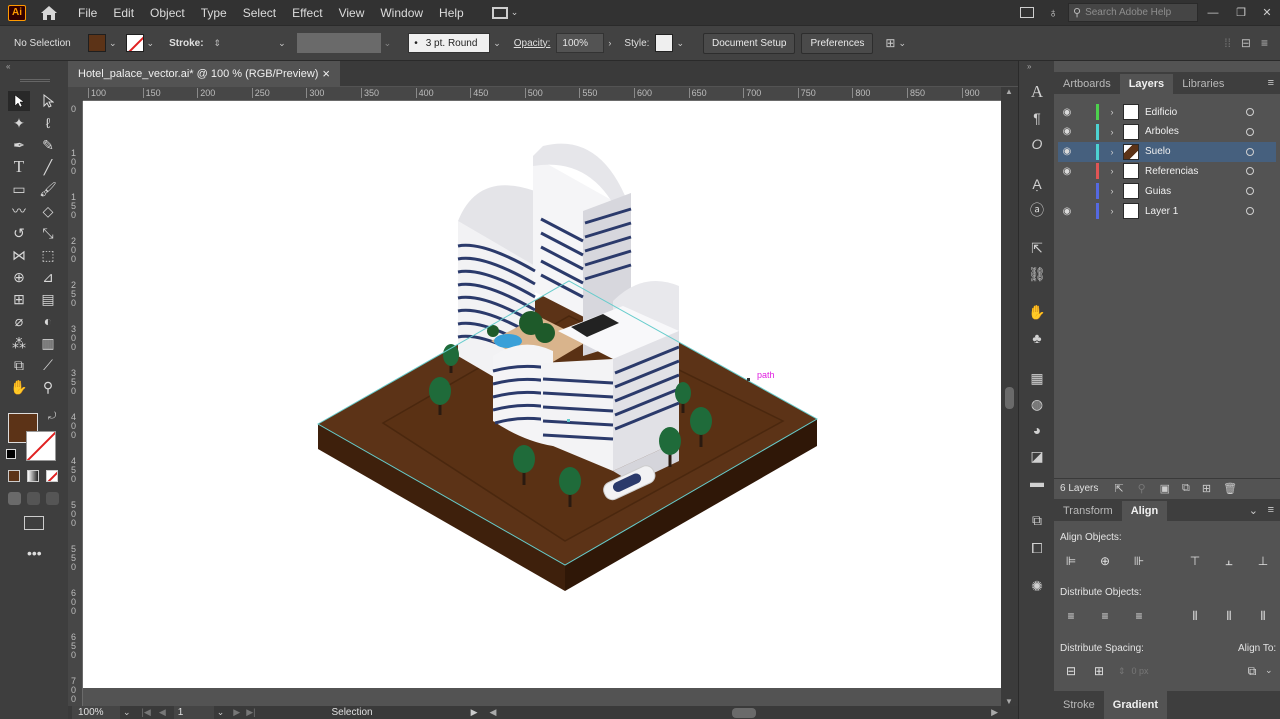  Describe the element at coordinates (1037, 586) in the screenshot. I see `image-trace-icon: ✺` at that location.